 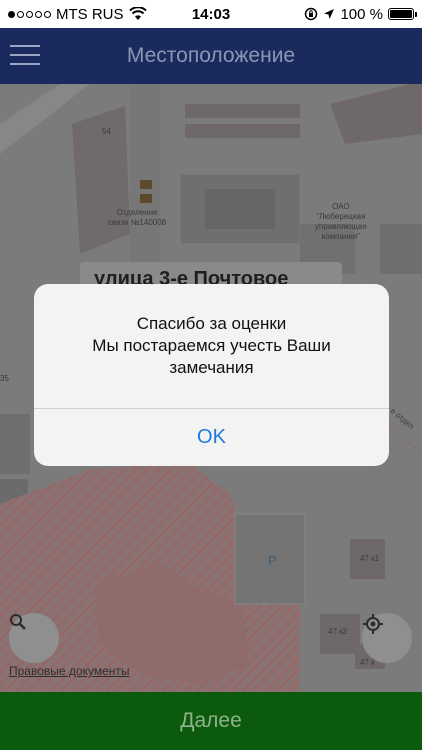 What do you see at coordinates (341, 236) in the screenshot?
I see `company-line4: компания"` at bounding box center [341, 236].